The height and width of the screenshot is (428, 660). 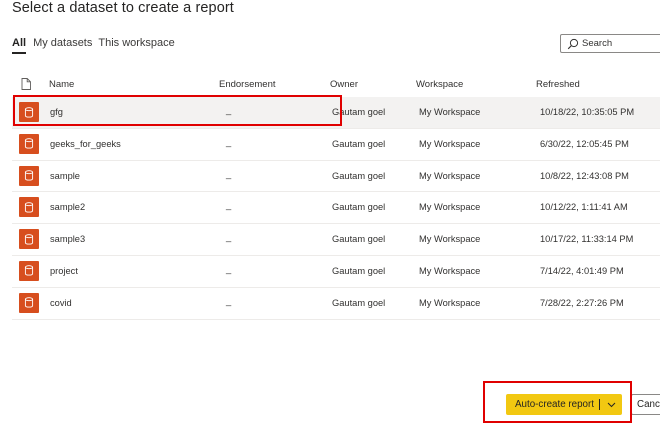 I want to click on refreshed-value: 7/14/22, 4:01:49 PM, so click(x=582, y=270).